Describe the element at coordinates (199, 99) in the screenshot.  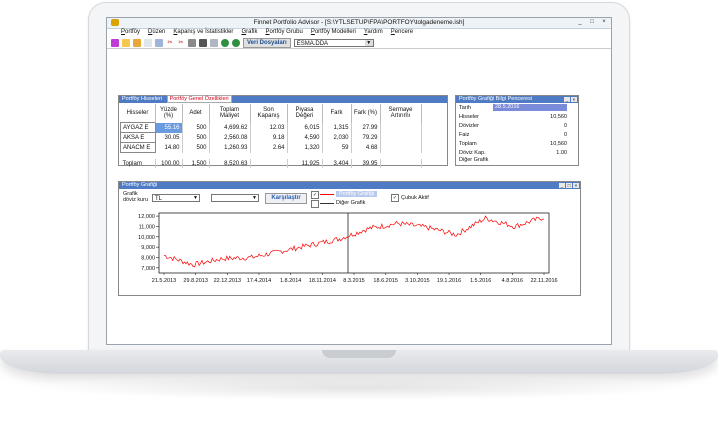
I see `tab-general-properties: Portföy Genel Özellikleri` at that location.